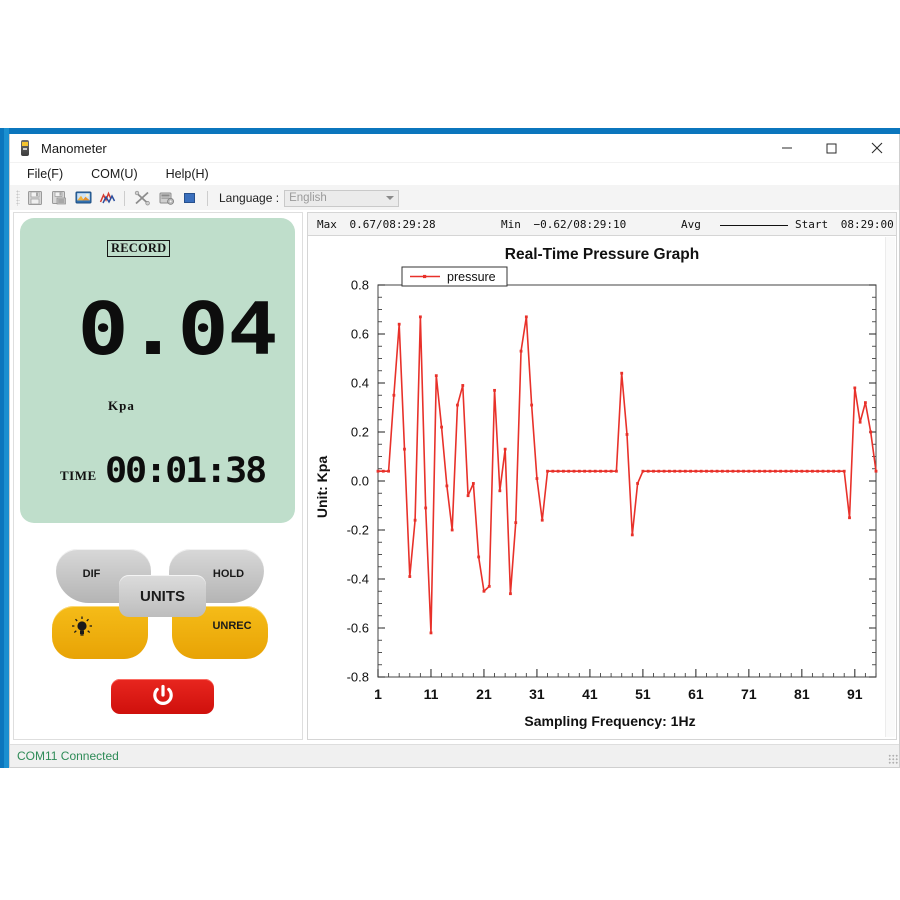 This screenshot has width=900, height=900. Describe the element at coordinates (454, 148) in the screenshot. I see `title-bar: Manometer` at that location.